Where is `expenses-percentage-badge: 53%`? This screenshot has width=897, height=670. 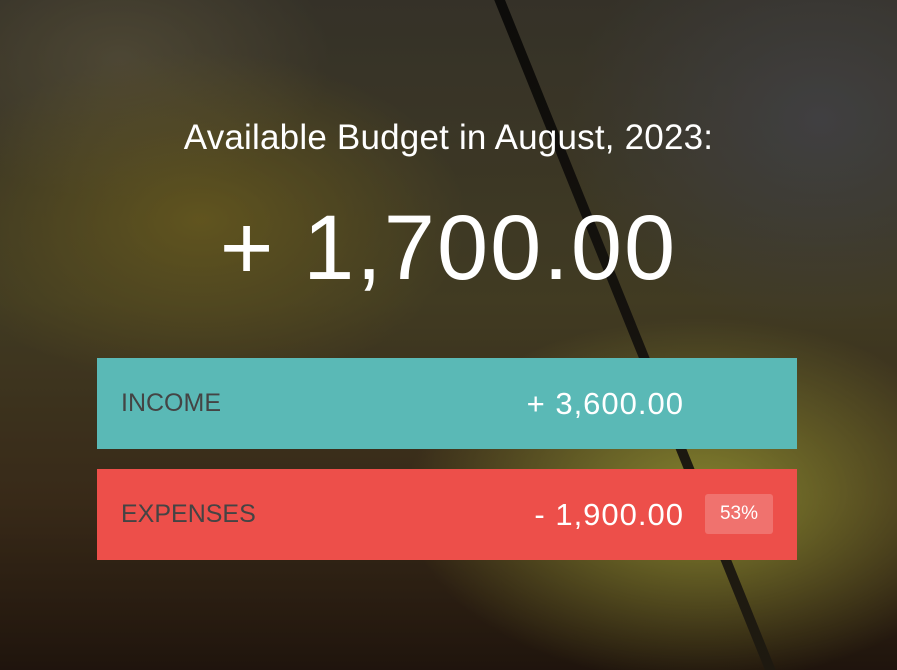 expenses-percentage-badge: 53% is located at coordinates (739, 514).